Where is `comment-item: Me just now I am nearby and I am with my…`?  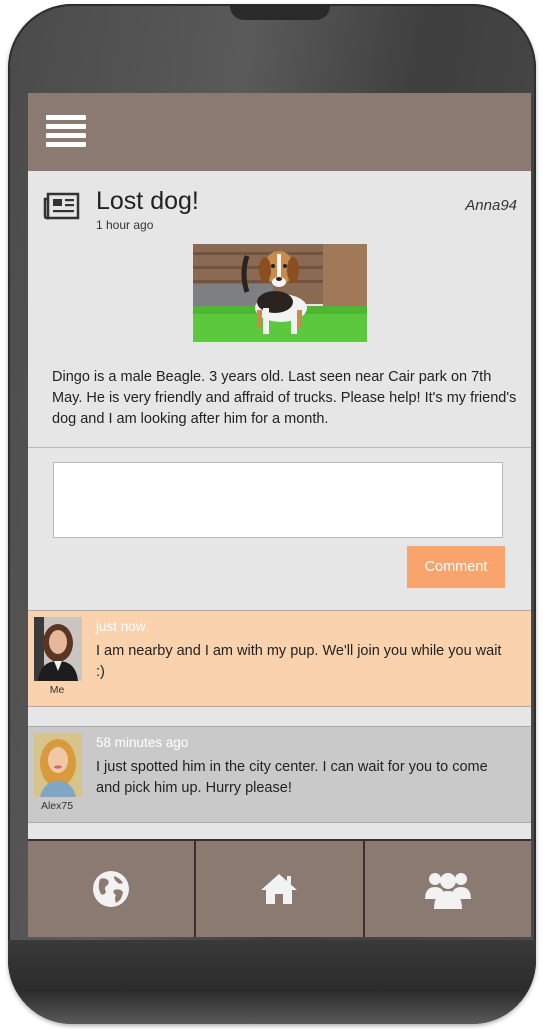 comment-item: Me just now I am nearby and I am with my… is located at coordinates (279, 658).